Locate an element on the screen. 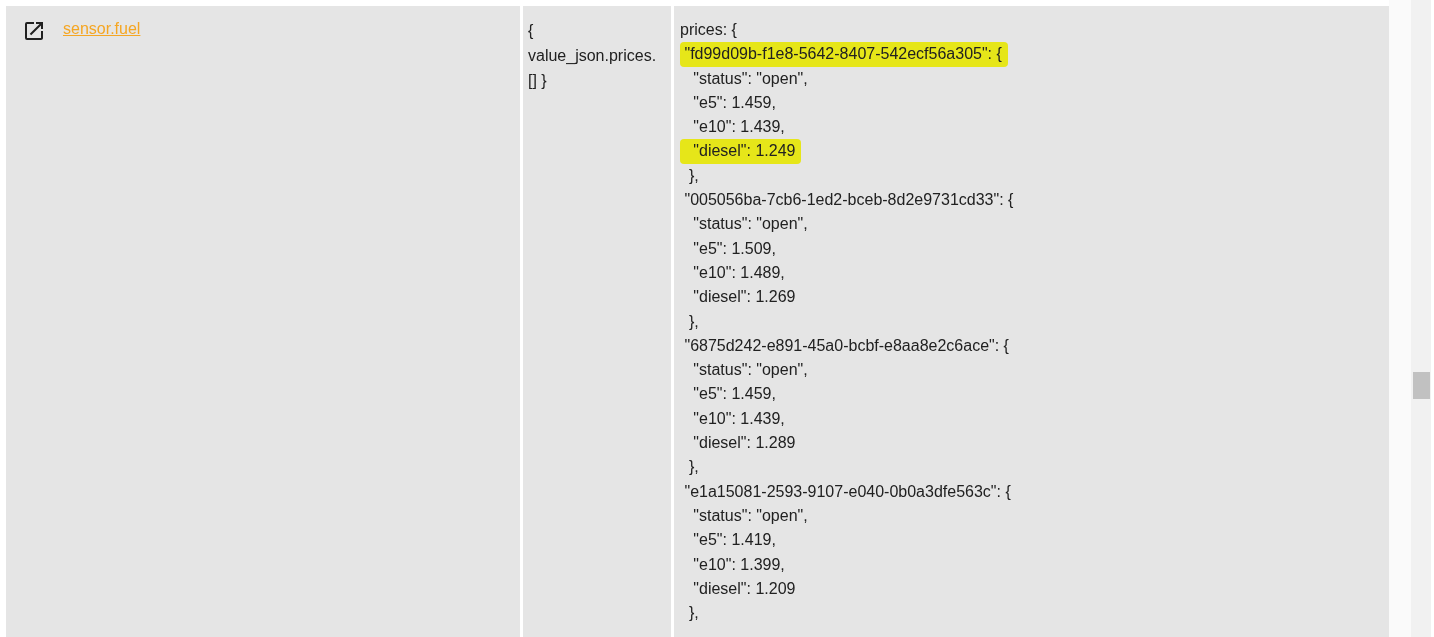 This screenshot has width=1434, height=637. entity-link: sensor.fuel is located at coordinates (102, 29).